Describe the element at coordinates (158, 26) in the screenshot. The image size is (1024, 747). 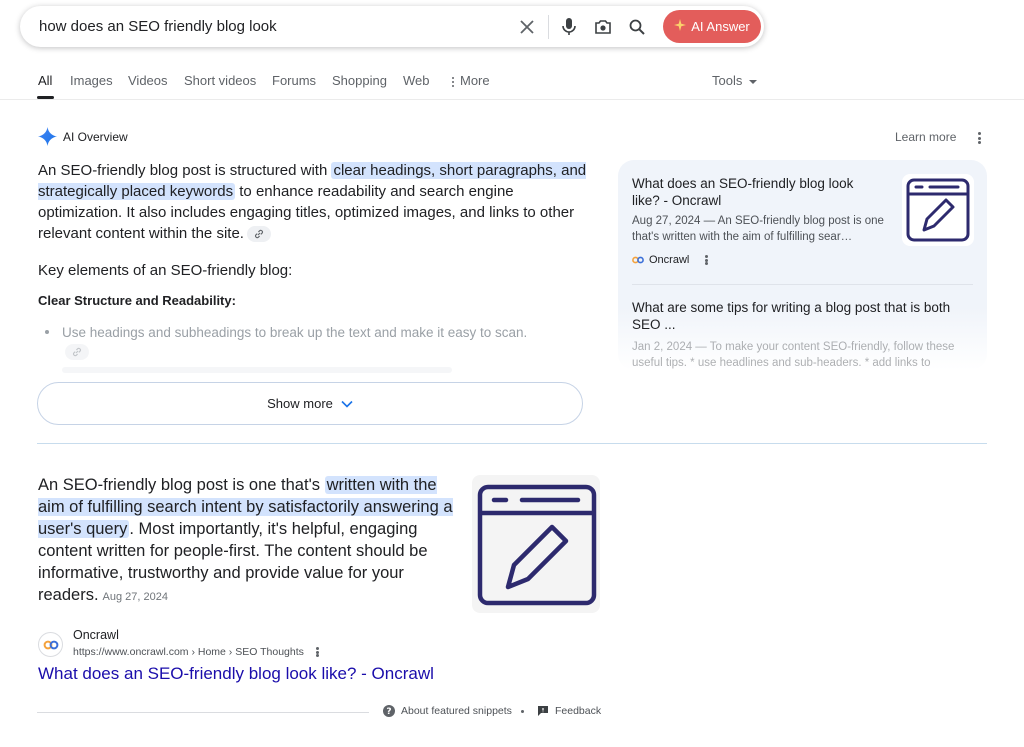
I see `search-input: how does an SEO friendly blog look` at that location.